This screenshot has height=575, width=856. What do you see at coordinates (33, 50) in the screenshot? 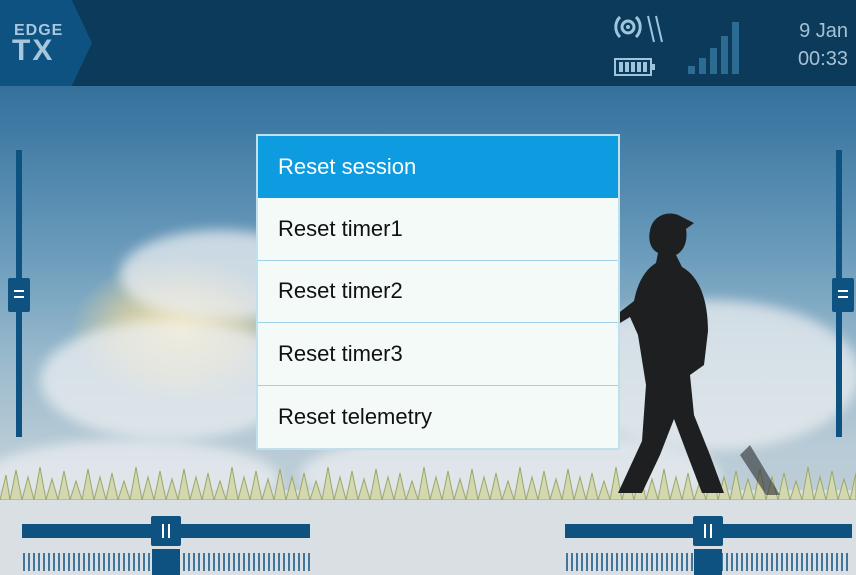
I see `logo-text-bottom: TX` at bounding box center [33, 50].